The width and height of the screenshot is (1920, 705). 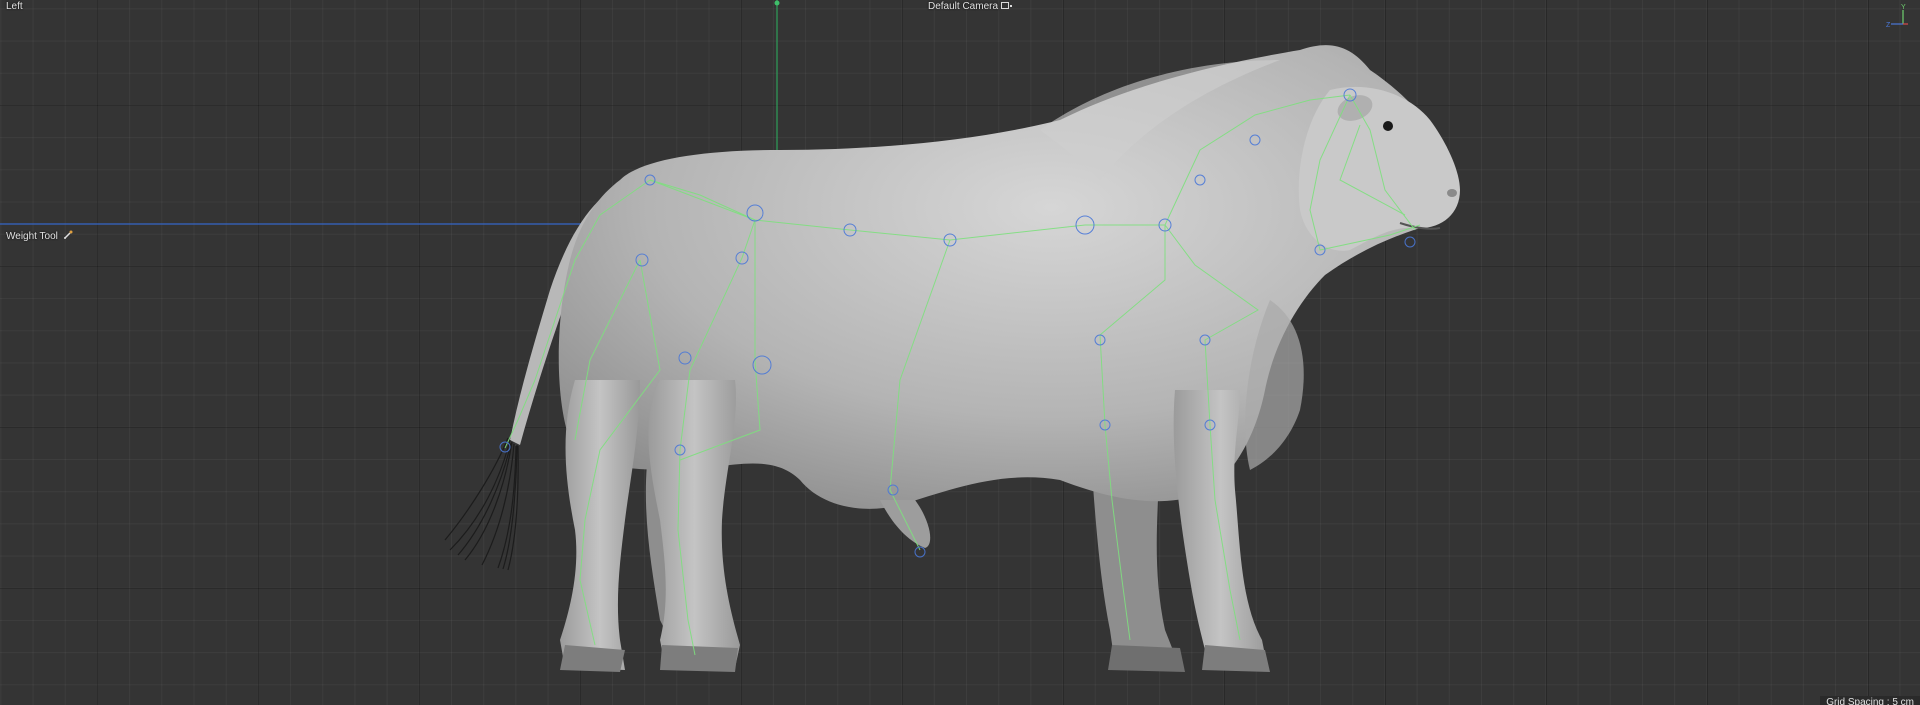 I want to click on axis-y-label: Y, so click(x=1903, y=7).